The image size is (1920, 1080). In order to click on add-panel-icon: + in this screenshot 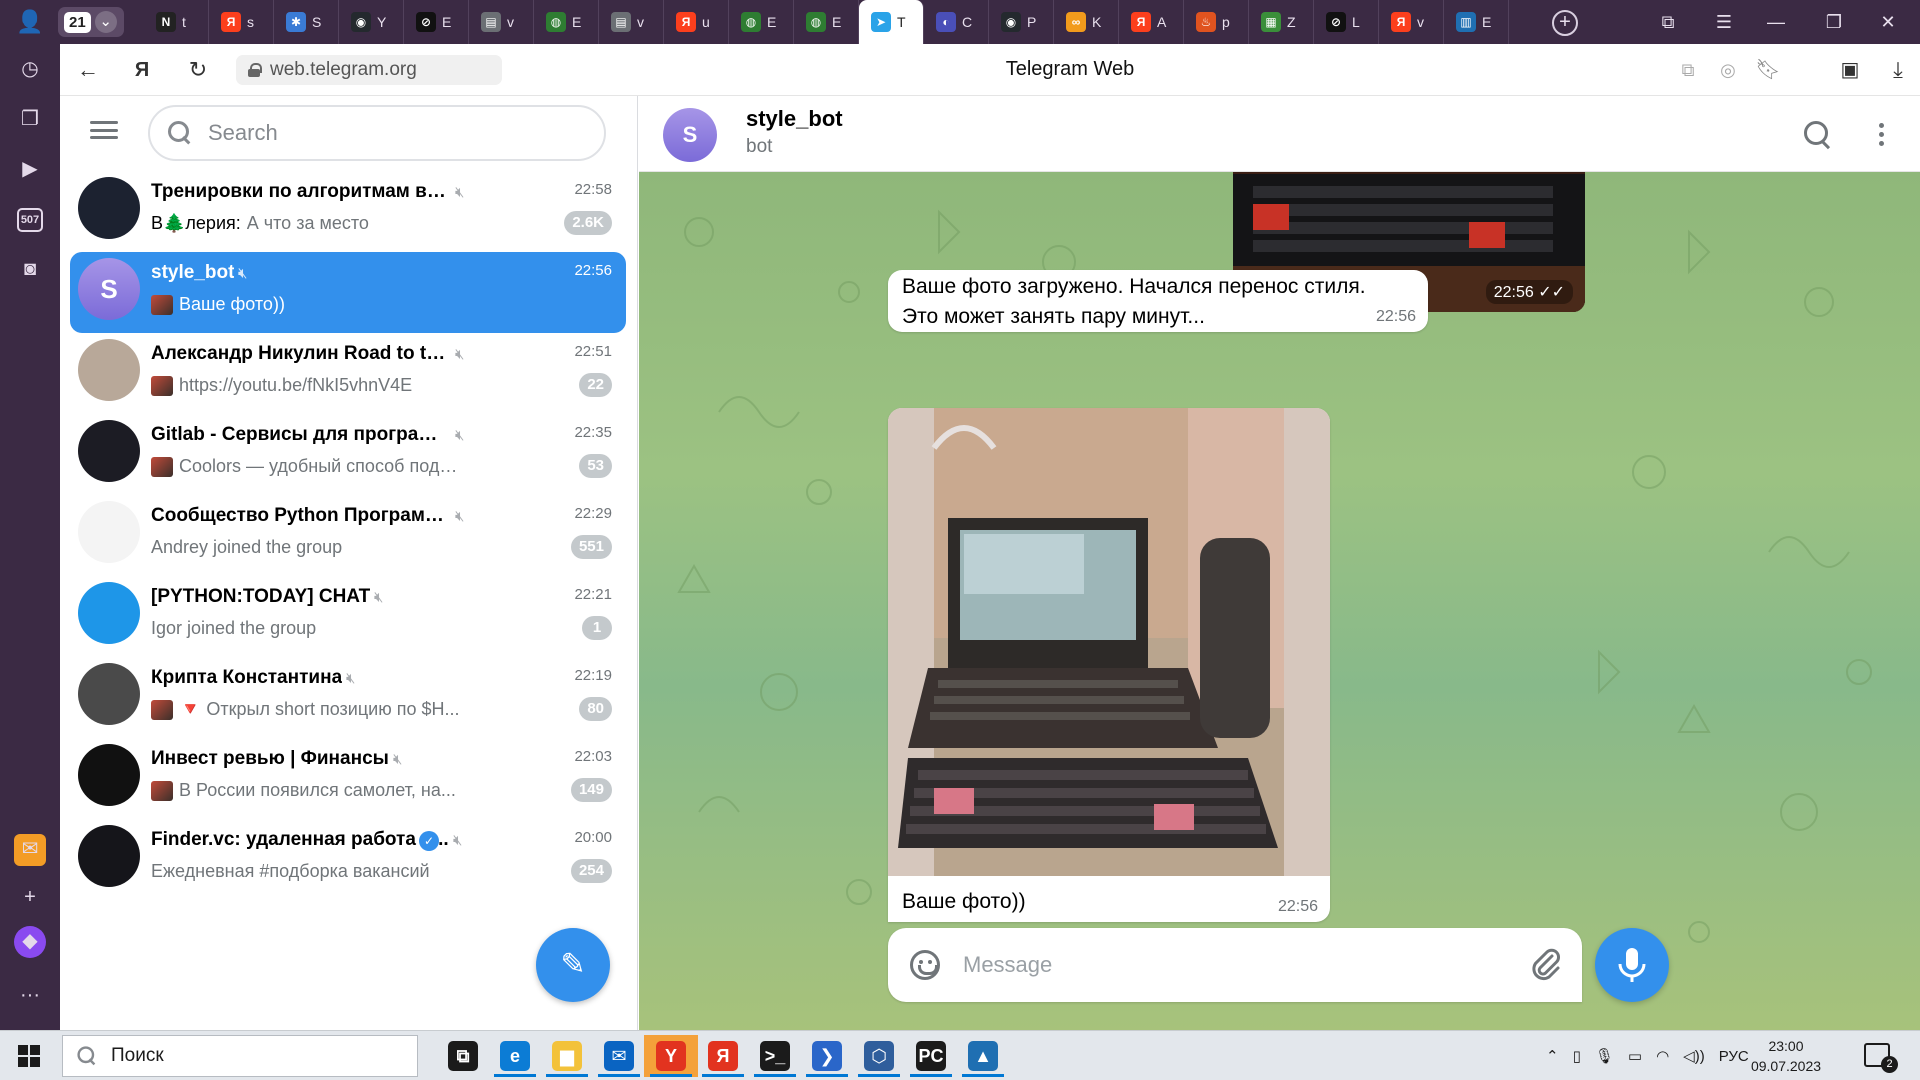, I will do `click(30, 897)`.